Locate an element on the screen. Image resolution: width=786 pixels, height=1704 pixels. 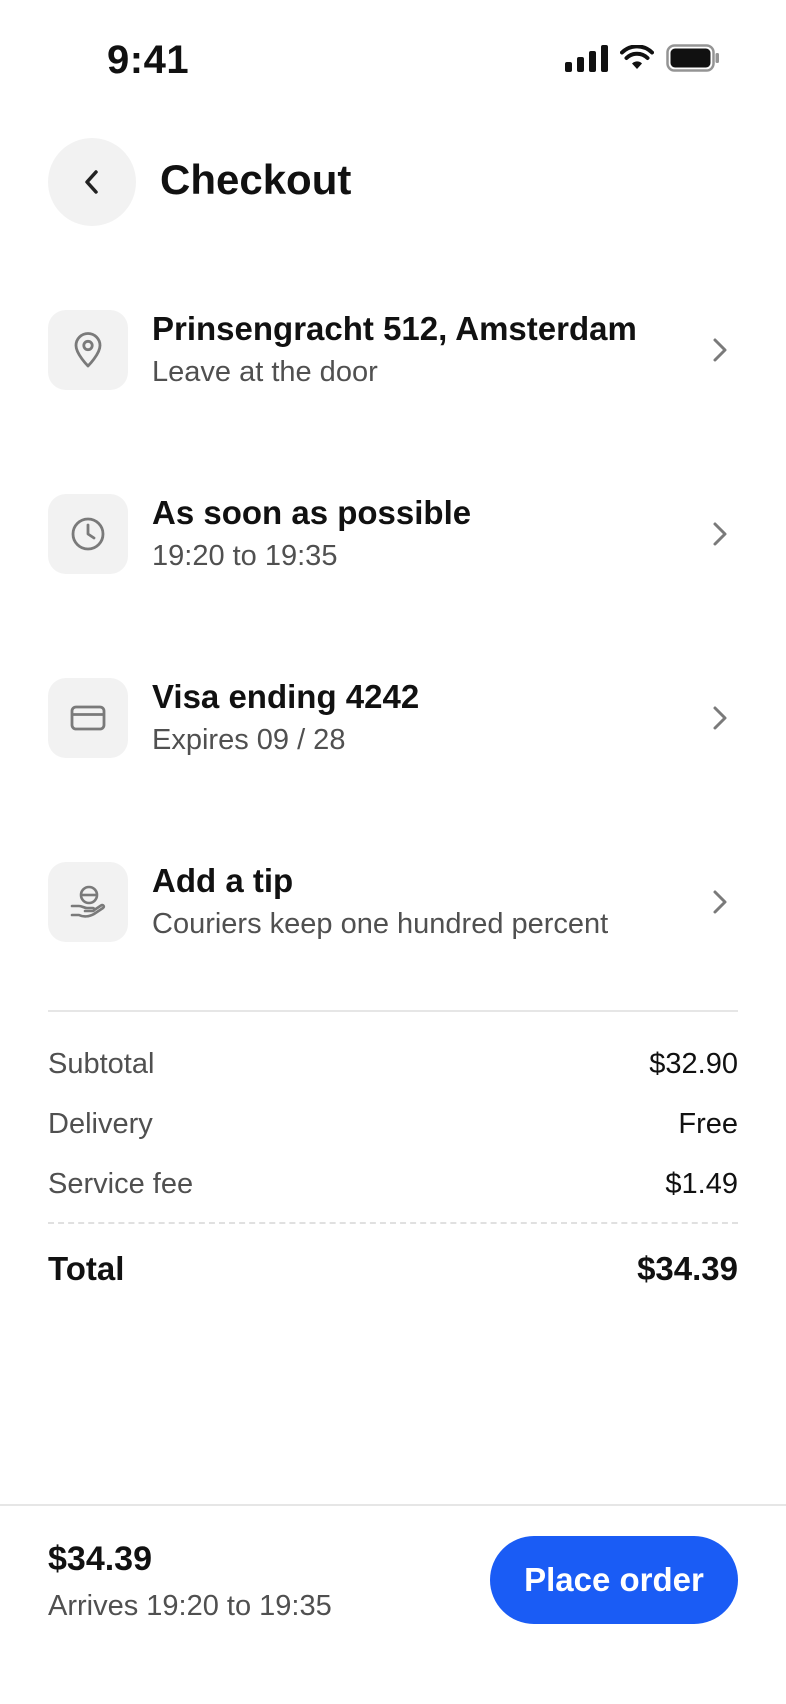
address-icon-tile is located at coordinates (88, 350).